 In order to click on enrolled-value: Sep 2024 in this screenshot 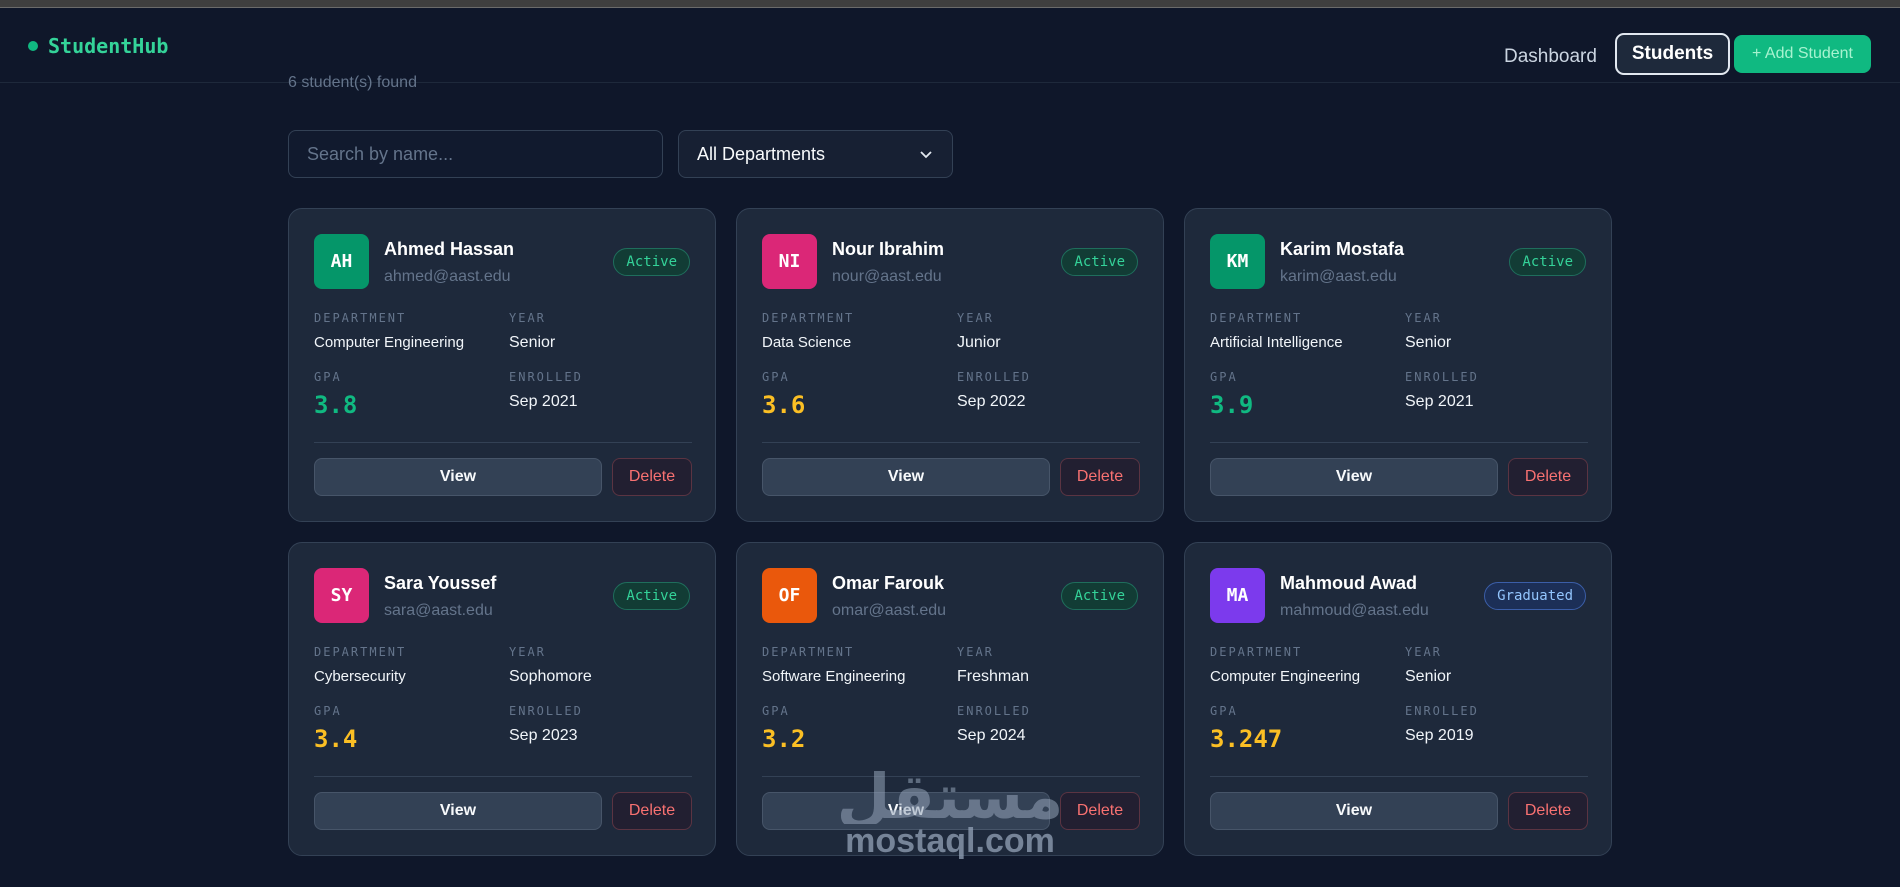, I will do `click(991, 735)`.